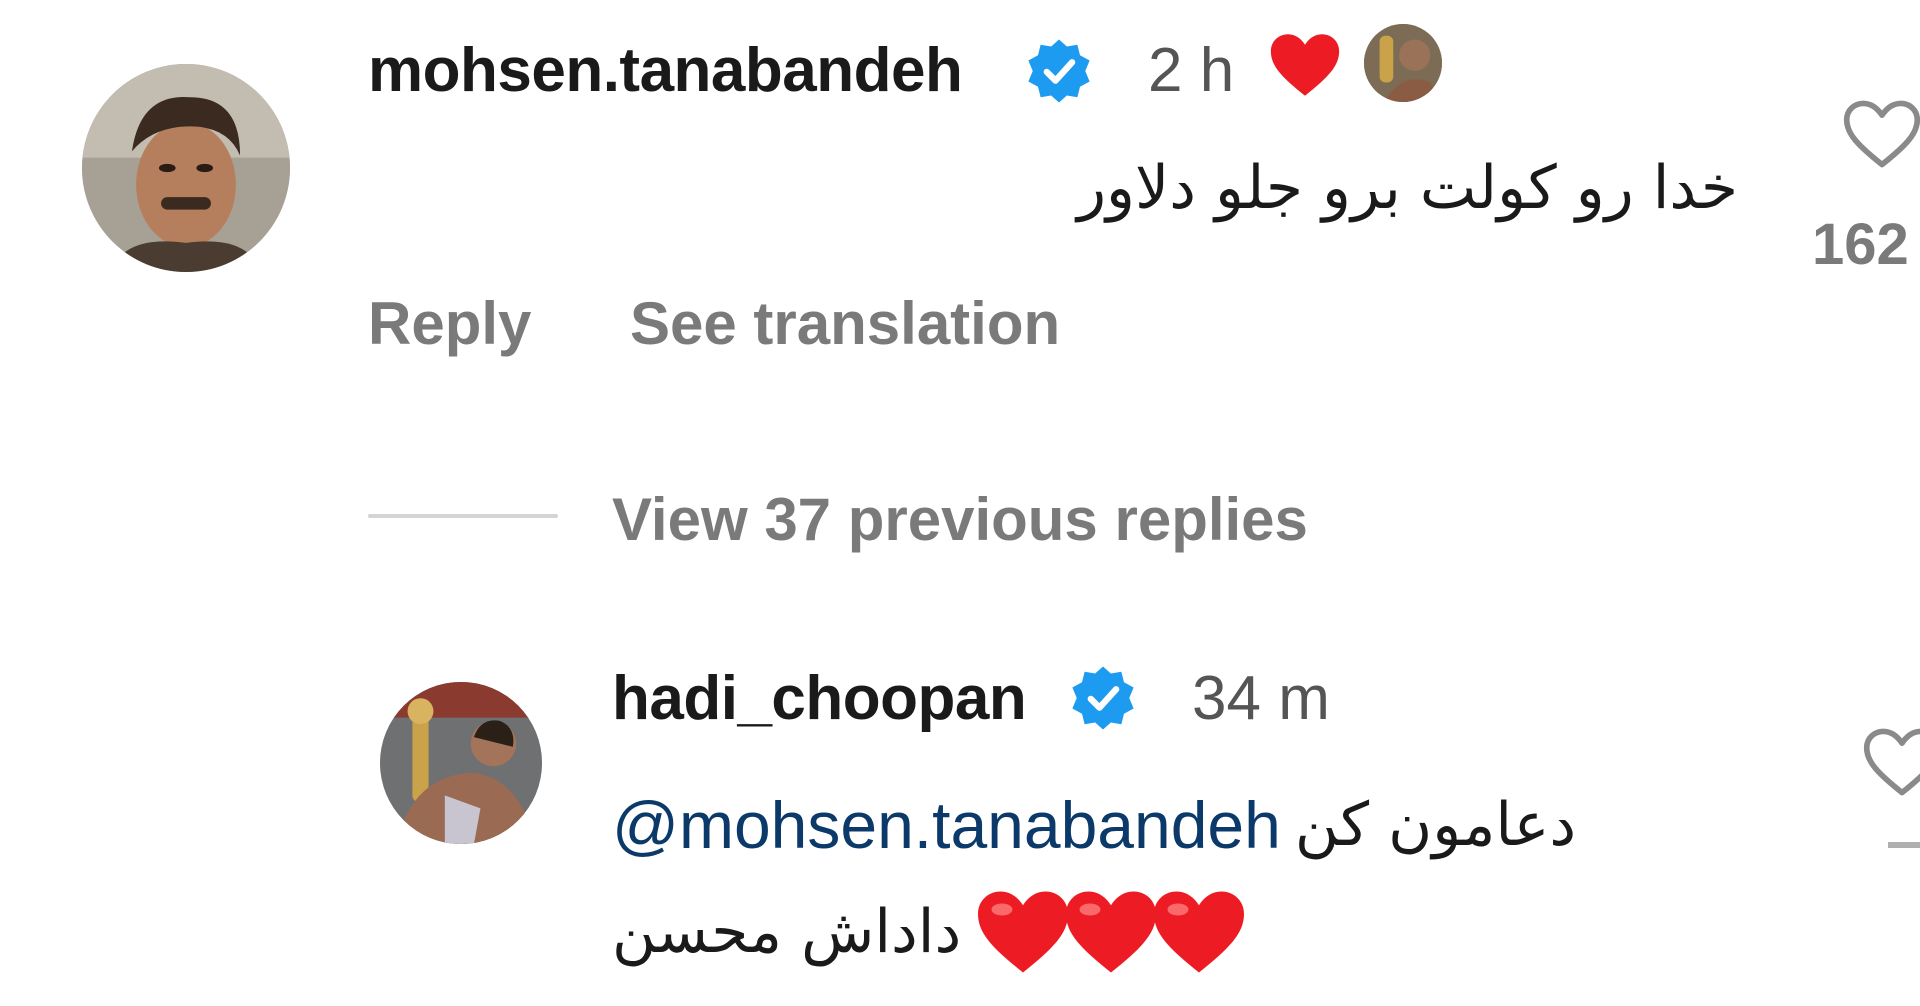  What do you see at coordinates (787, 932) in the screenshot?
I see `reply-text-continued: داداش محسن` at bounding box center [787, 932].